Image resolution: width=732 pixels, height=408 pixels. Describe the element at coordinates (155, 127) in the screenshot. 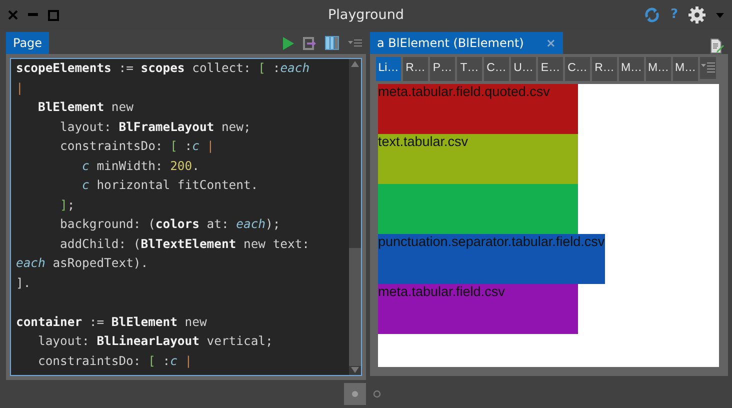

I see `code-line: layout: BlFrameLayout new;` at that location.